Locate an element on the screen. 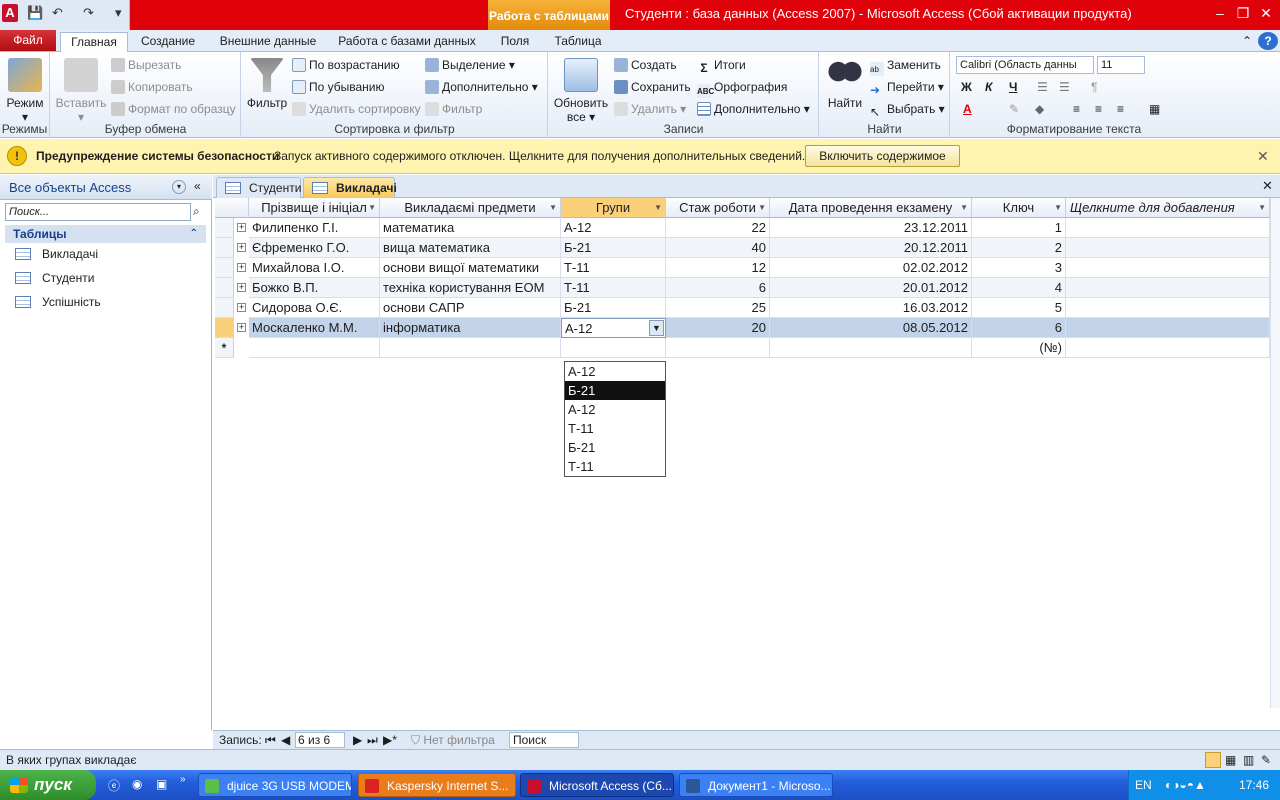 This screenshot has height=800, width=1280. close-message-bar-icon: ✕ is located at coordinates (1263, 156).